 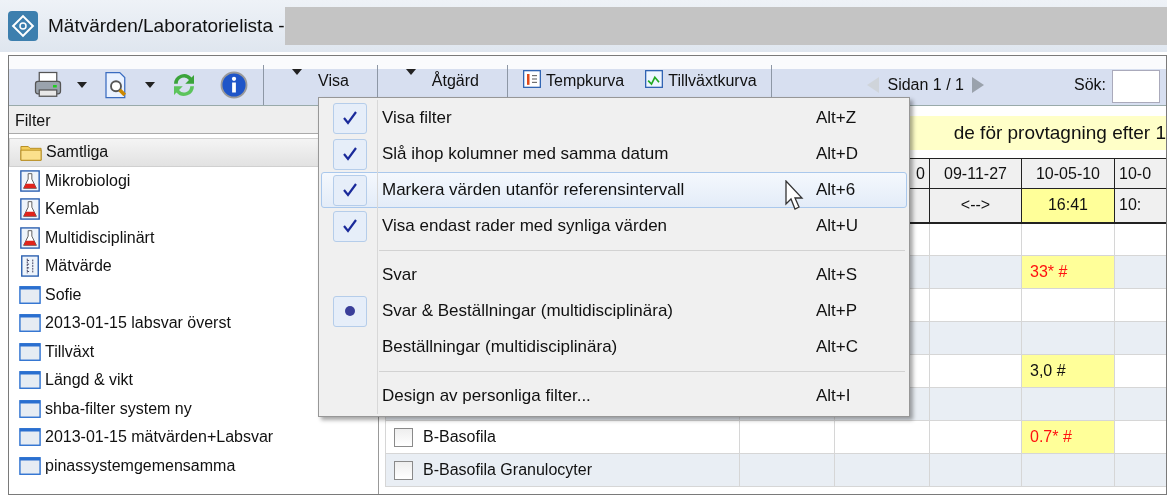 I want to click on time-header: <-->, so click(x=975, y=205).